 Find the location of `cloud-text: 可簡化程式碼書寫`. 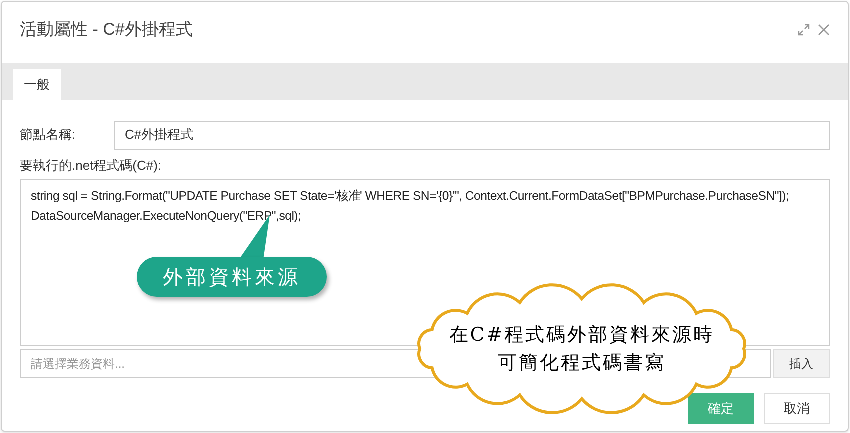

cloud-text: 可簡化程式碼書寫 is located at coordinates (582, 363).